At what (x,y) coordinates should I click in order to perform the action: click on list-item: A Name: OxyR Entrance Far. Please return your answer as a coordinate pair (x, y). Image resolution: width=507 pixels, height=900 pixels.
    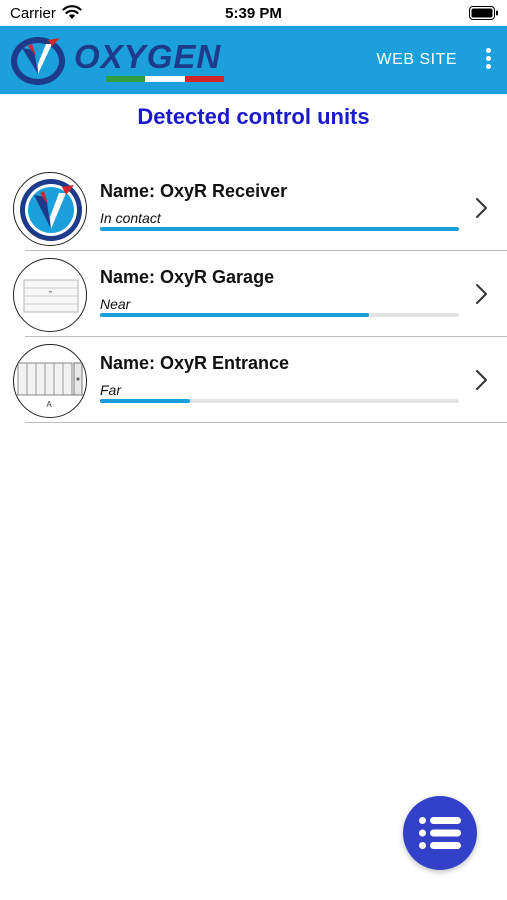
    Looking at the image, I should click on (253, 380).